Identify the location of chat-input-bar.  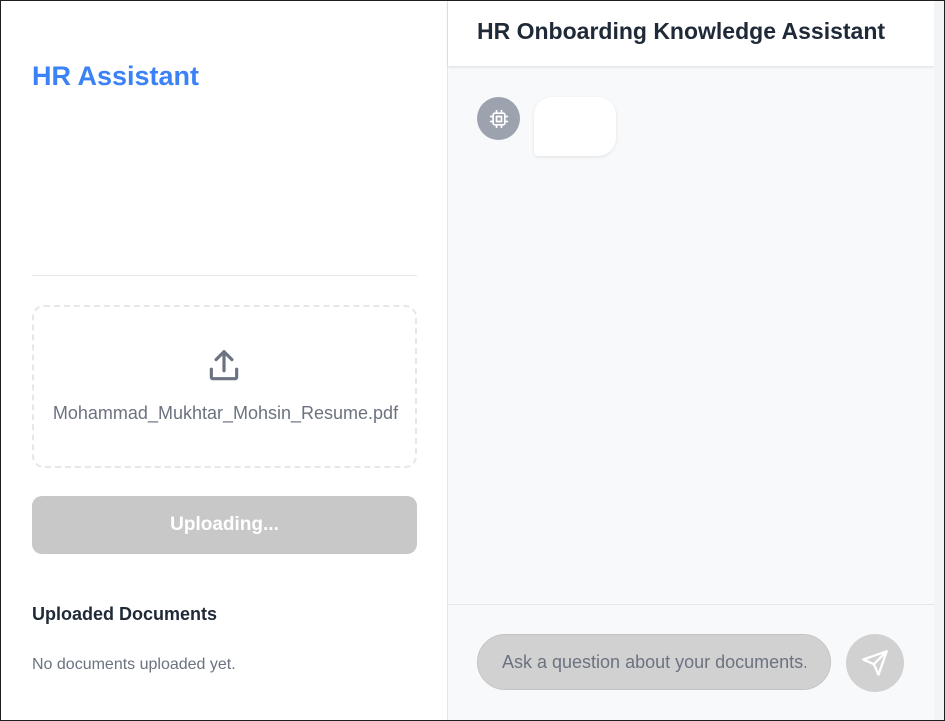
(691, 662).